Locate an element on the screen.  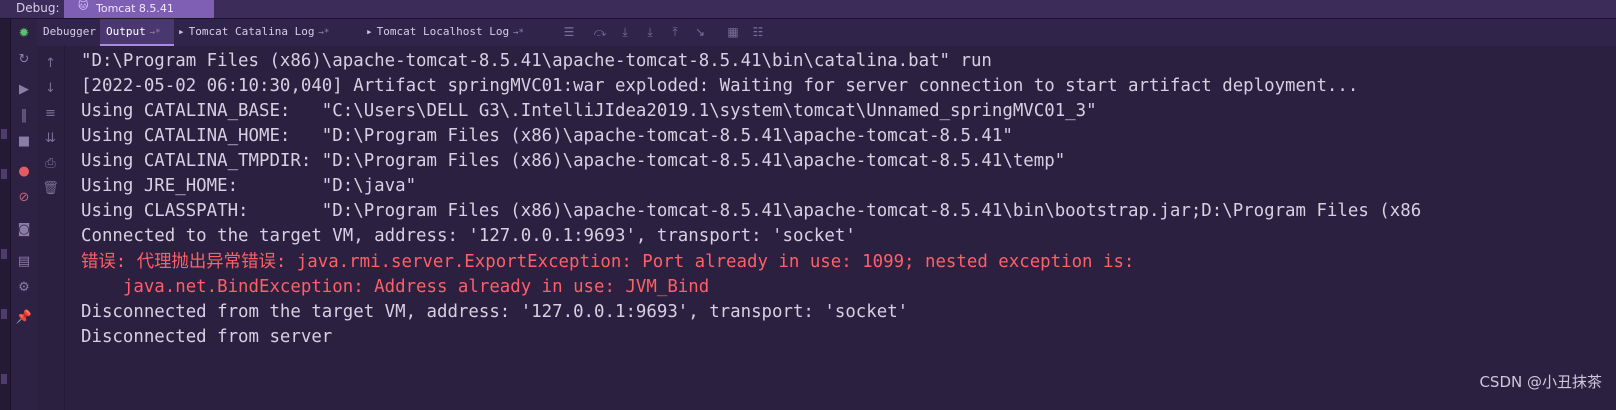
scroll-down-icon: ↓ is located at coordinates (50, 88).